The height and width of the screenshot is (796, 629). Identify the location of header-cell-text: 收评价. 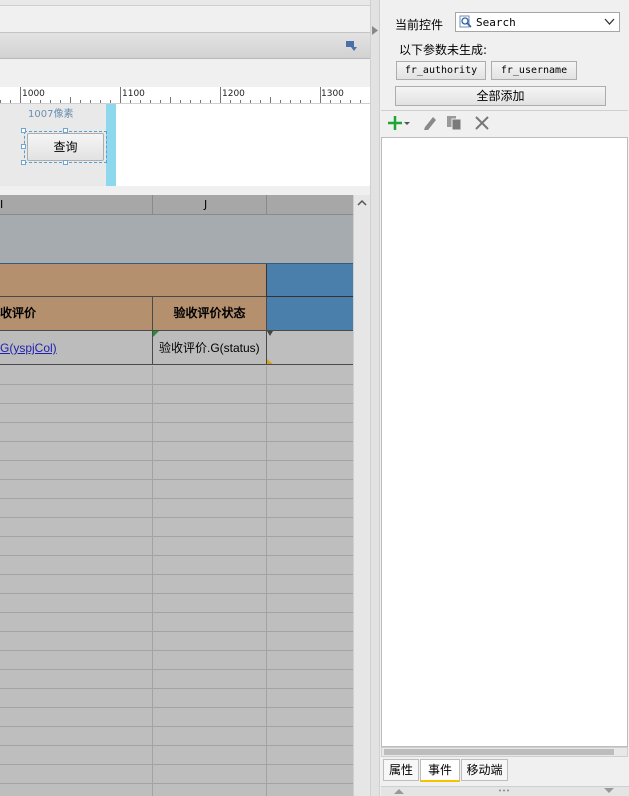
(18, 313).